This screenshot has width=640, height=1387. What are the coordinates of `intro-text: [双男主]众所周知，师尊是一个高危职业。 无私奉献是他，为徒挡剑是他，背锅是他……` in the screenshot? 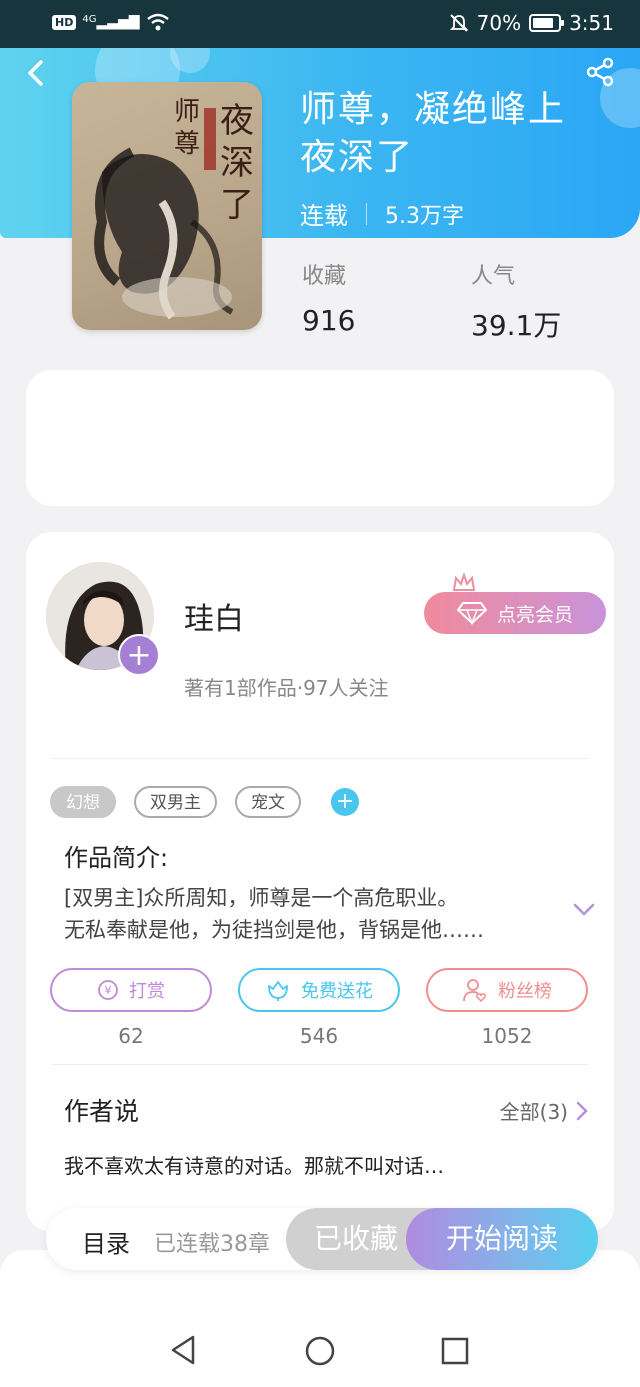 It's located at (304, 914).